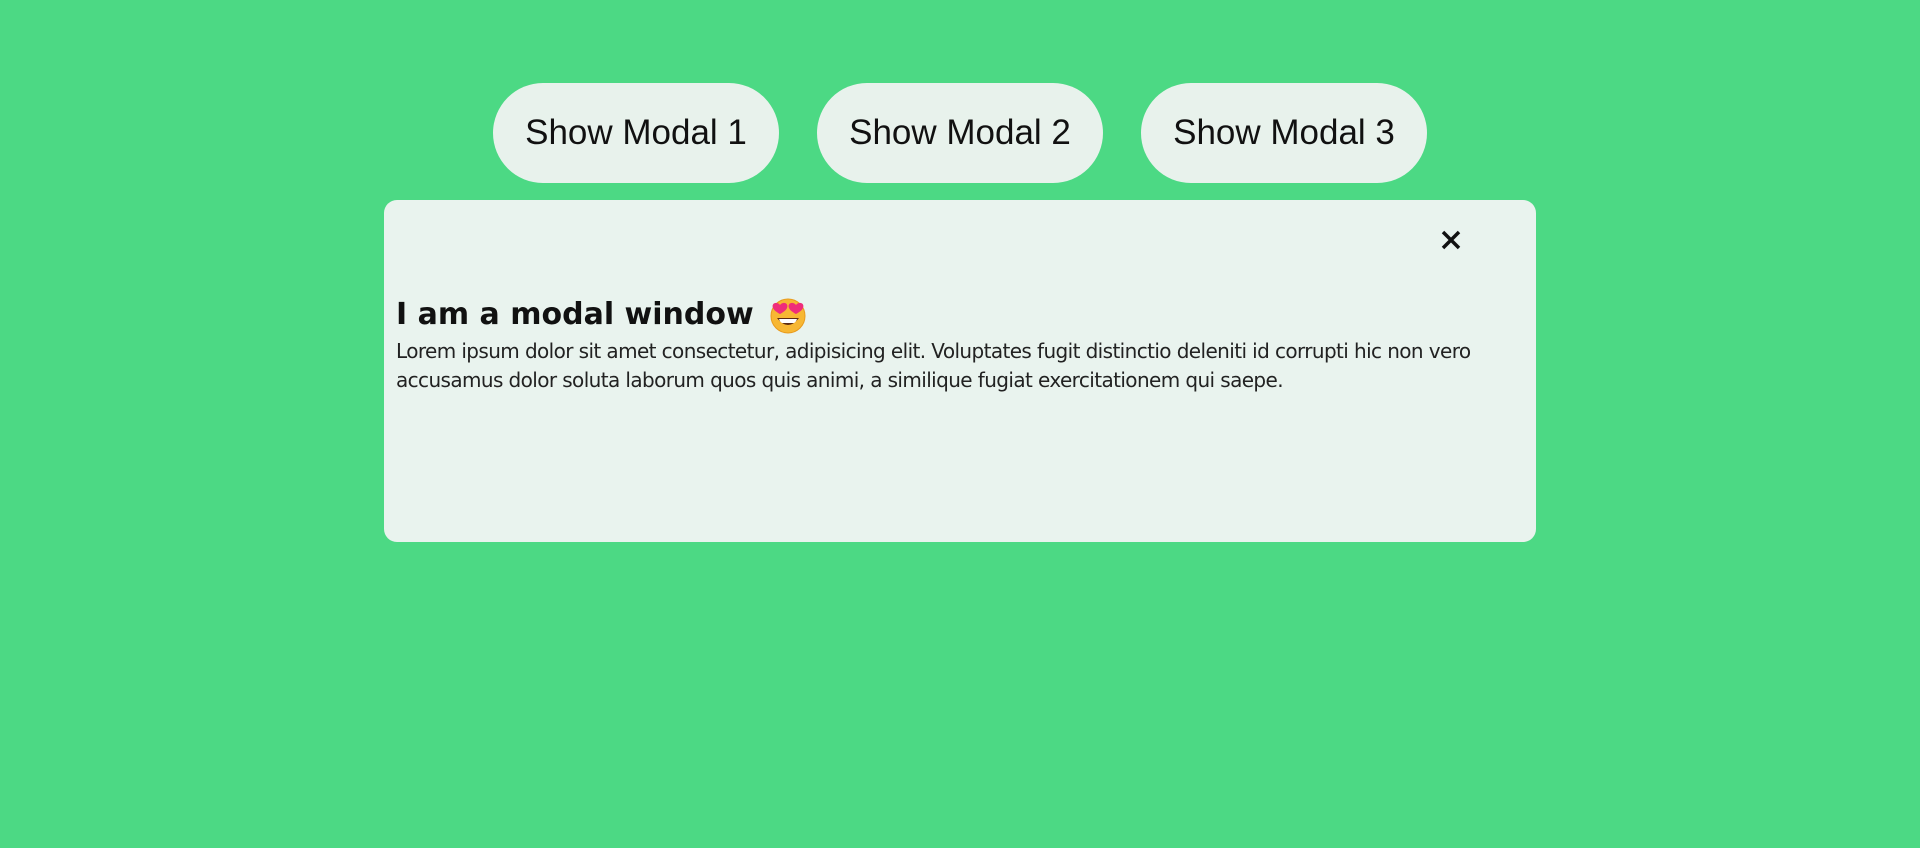 This screenshot has width=1920, height=848. Describe the element at coordinates (1284, 133) in the screenshot. I see `show-modal-3-button: Show Modal 3` at that location.